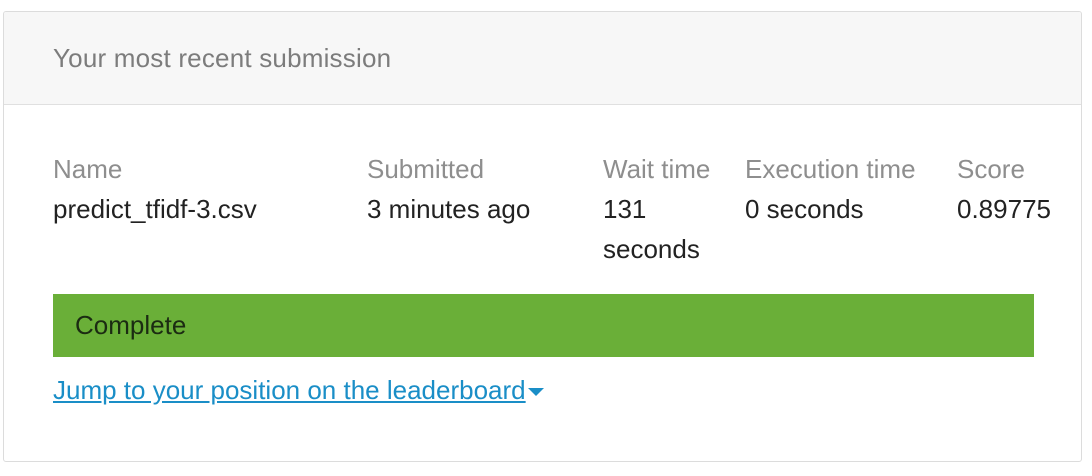 Image resolution: width=1092 pixels, height=476 pixels. Describe the element at coordinates (543, 325) in the screenshot. I see `status-bar: Complete` at that location.